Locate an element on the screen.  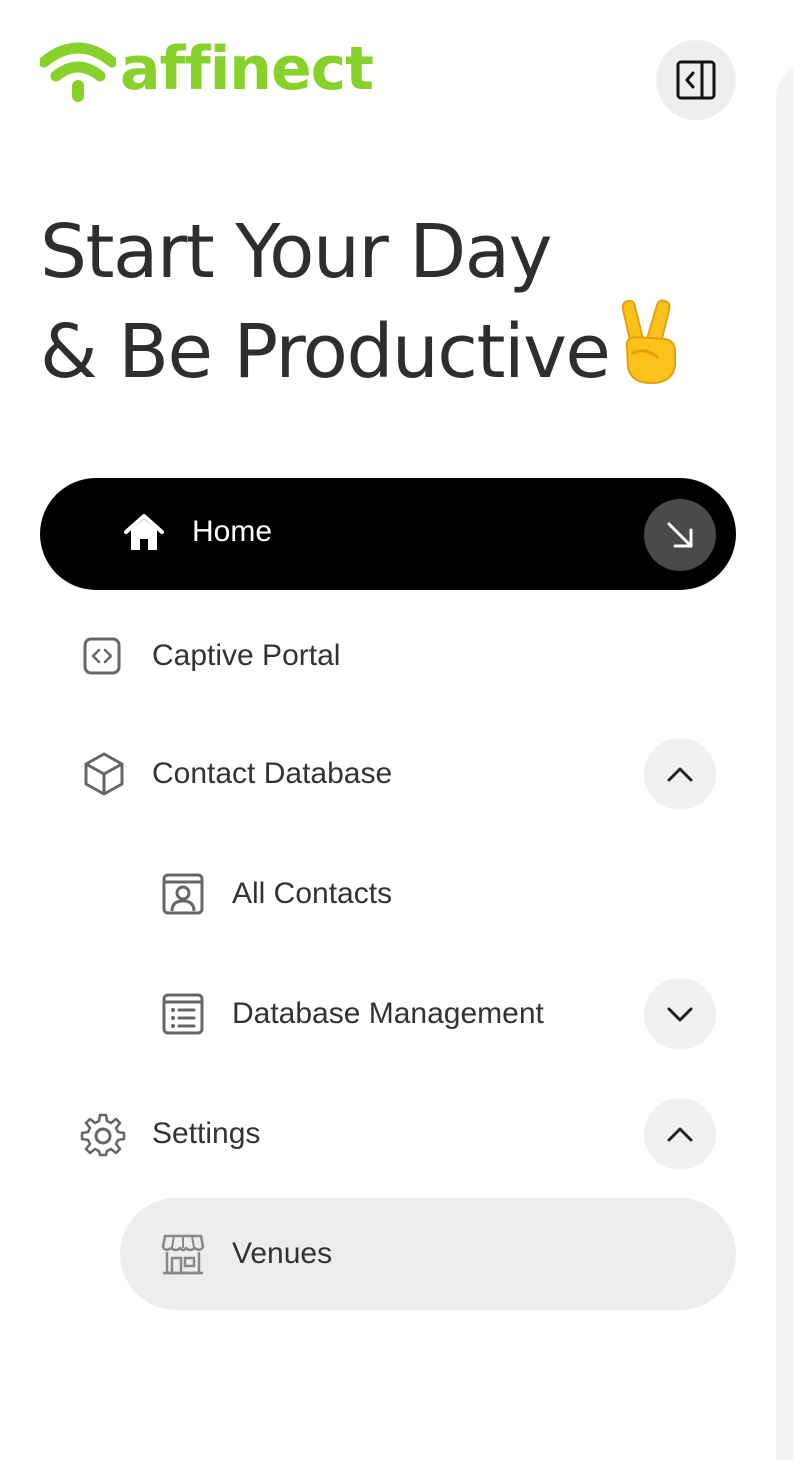
gear-icon is located at coordinates (103, 1134).